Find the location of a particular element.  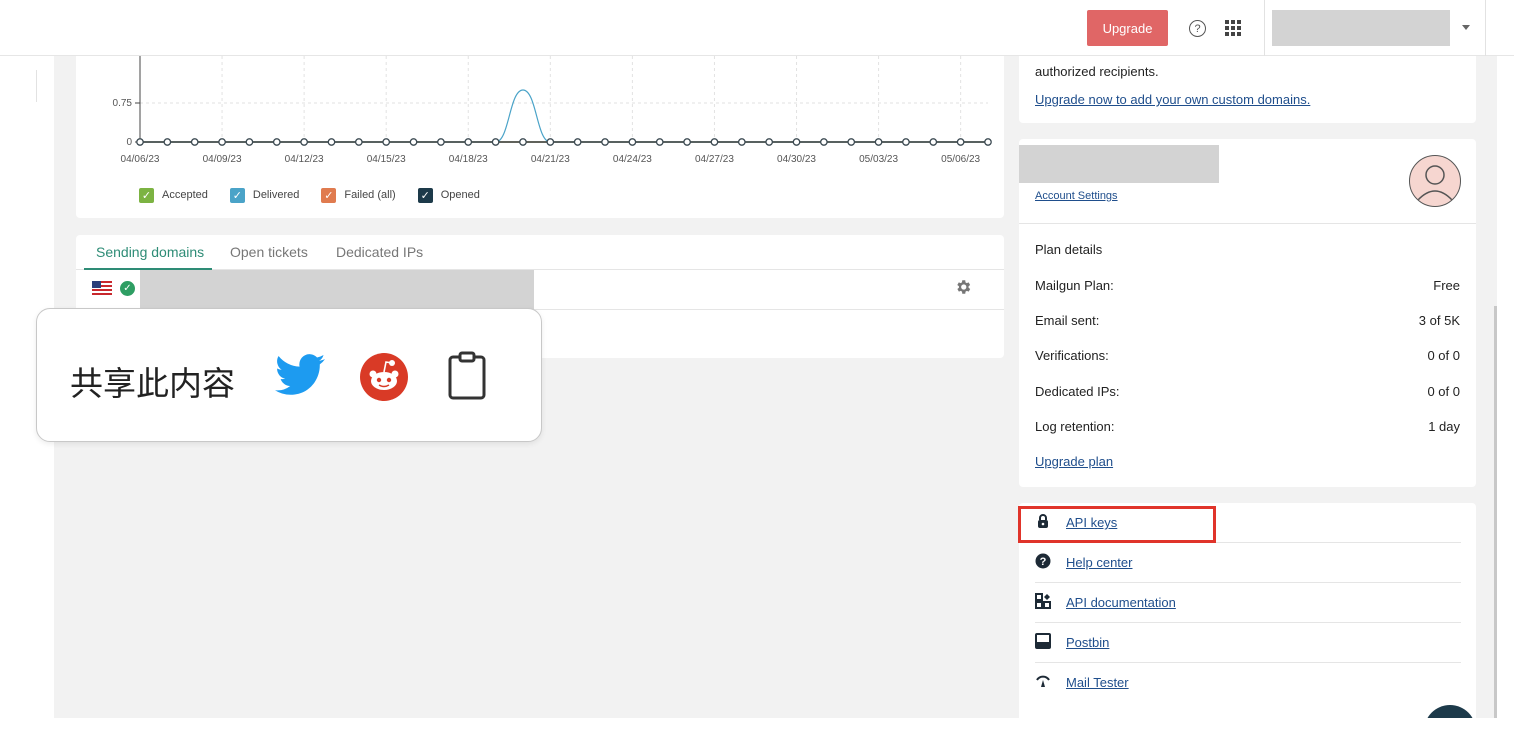

share-popup: 共享此内容 is located at coordinates (289, 375).